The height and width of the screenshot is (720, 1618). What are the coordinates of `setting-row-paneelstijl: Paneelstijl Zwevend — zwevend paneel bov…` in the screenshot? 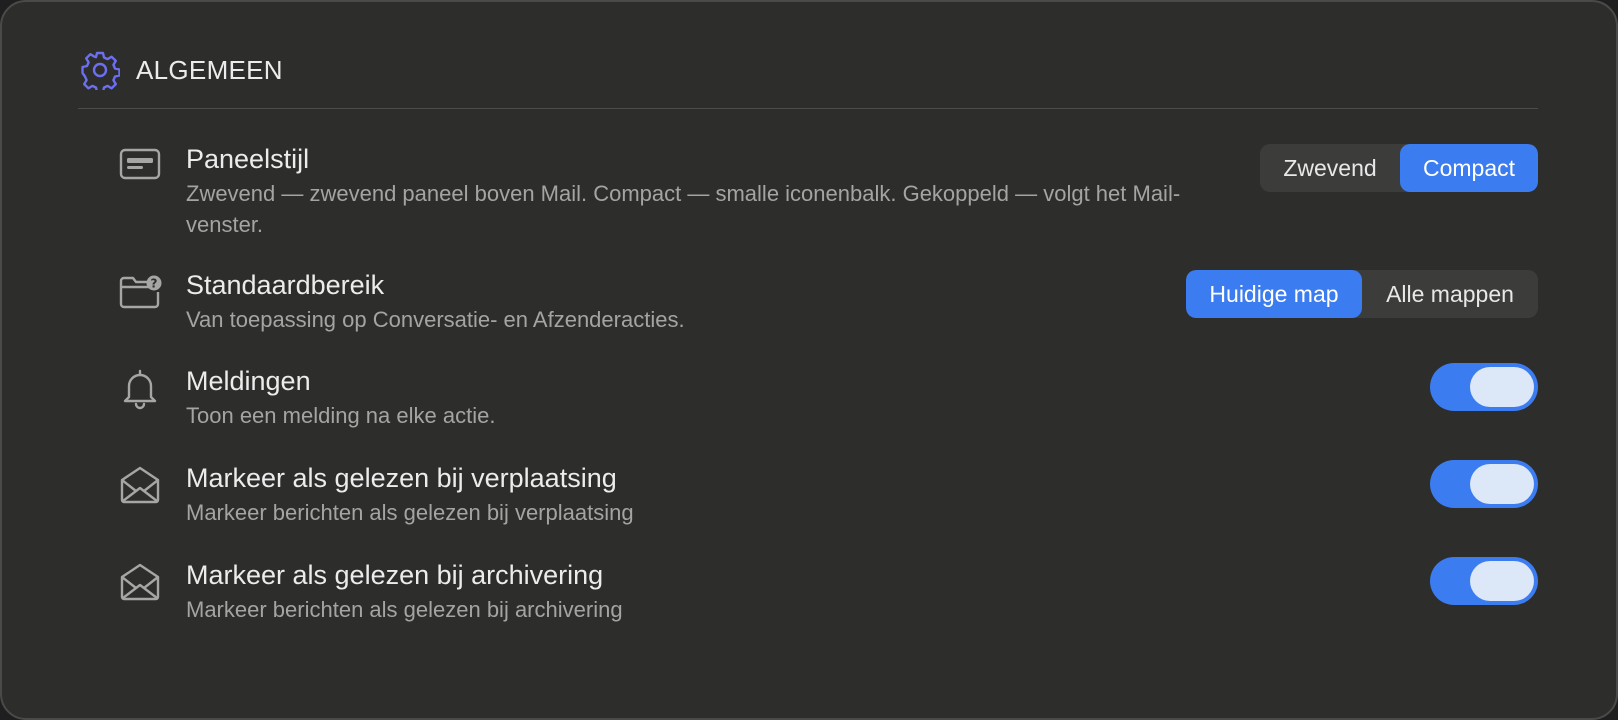 It's located at (828, 190).